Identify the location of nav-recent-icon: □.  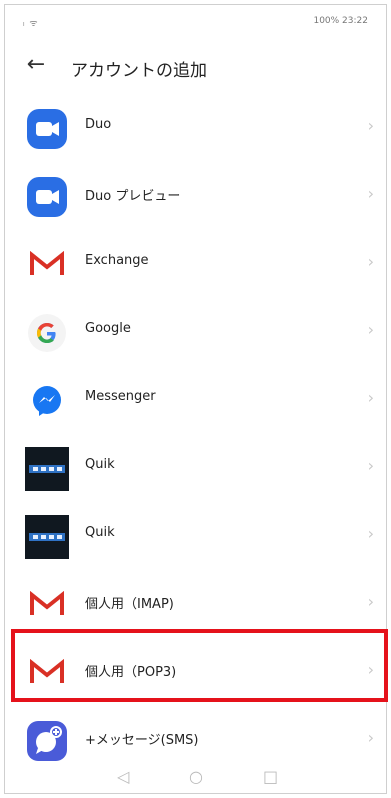
(270, 776).